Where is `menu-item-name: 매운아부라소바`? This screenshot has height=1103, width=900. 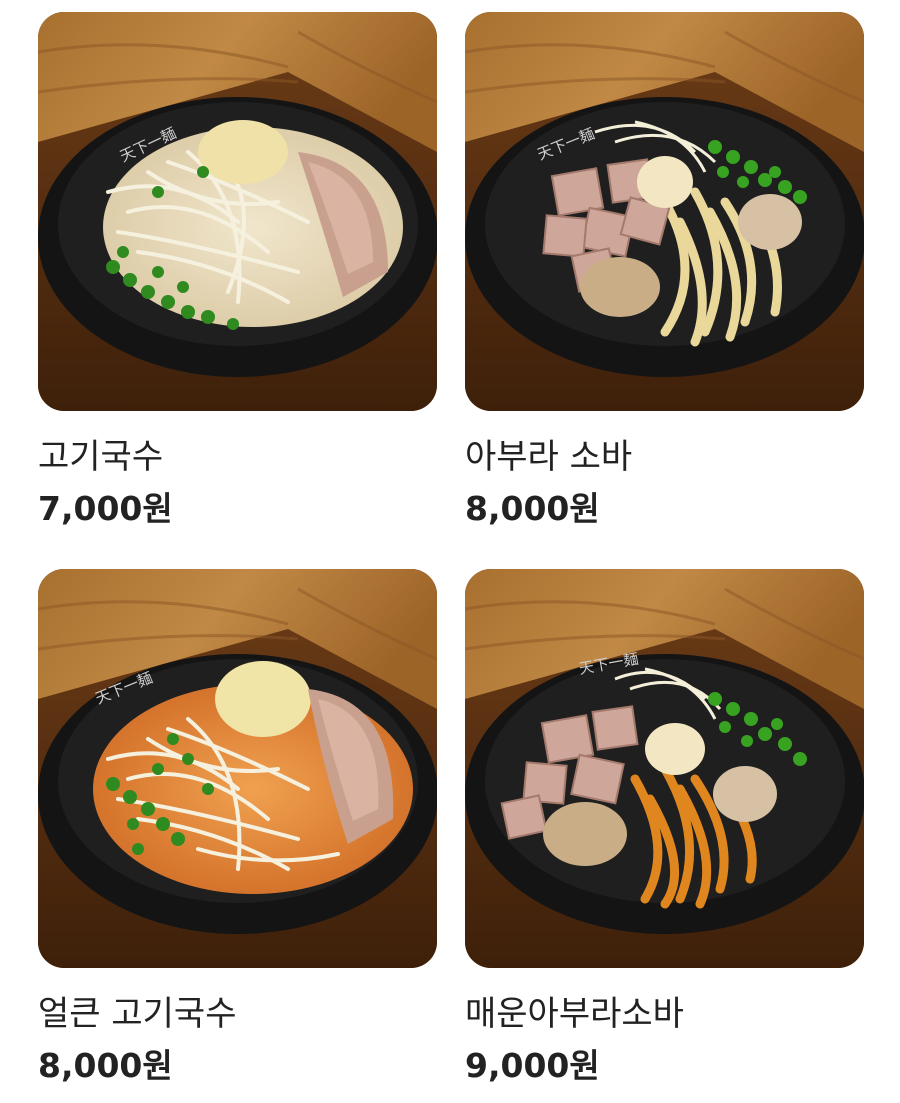
menu-item-name: 매운아부라소바 is located at coordinates (574, 1014).